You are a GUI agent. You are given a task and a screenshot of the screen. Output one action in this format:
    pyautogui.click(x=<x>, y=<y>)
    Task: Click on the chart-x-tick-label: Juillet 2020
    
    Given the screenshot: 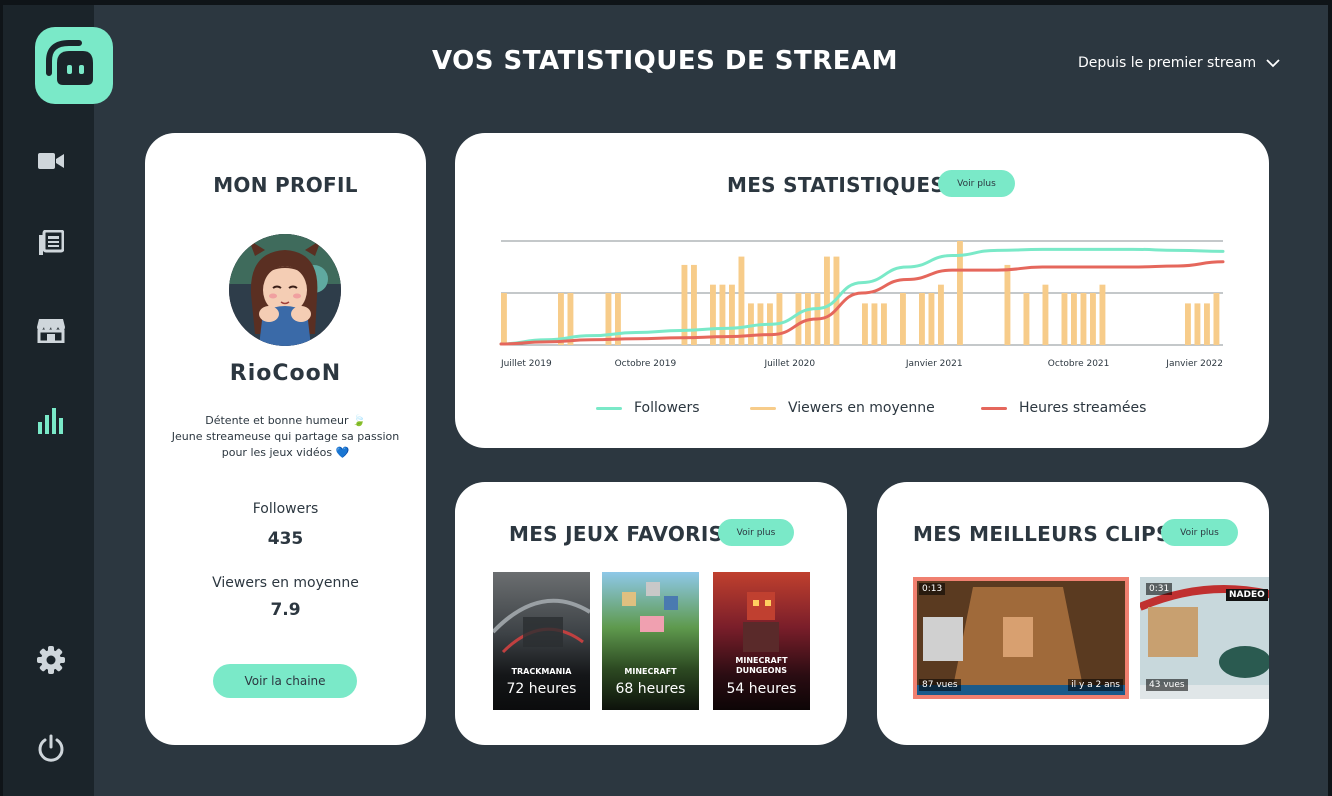 What is the action you would take?
    pyautogui.click(x=789, y=364)
    